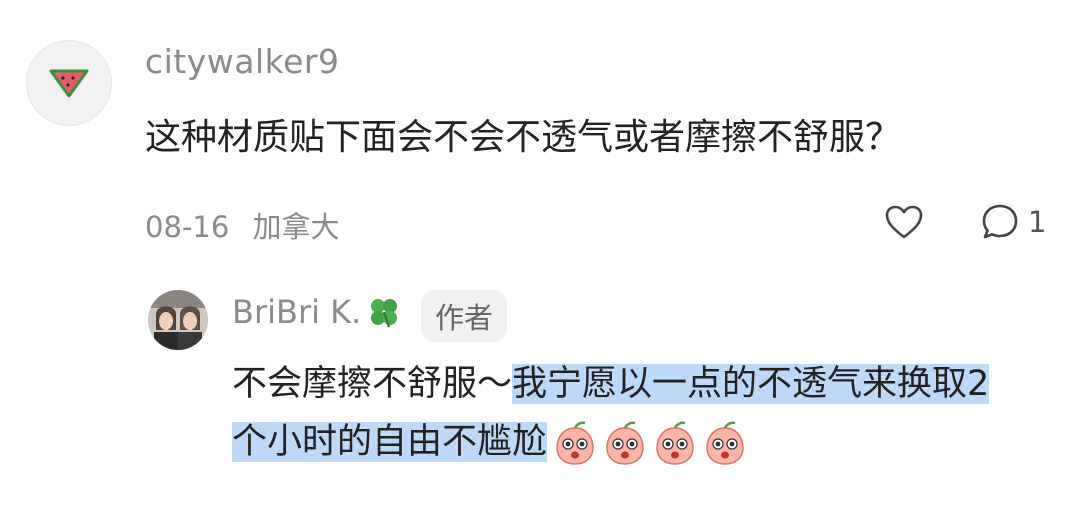 The image size is (1080, 517). Describe the element at coordinates (384, 312) in the screenshot. I see `four-leaf-clover-icon` at that location.